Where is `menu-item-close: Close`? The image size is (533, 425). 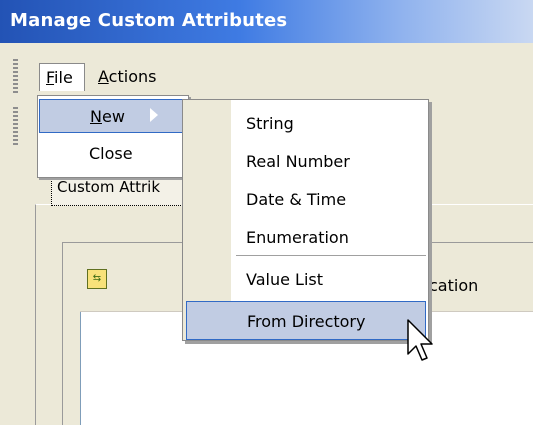 menu-item-close: Close is located at coordinates (112, 154).